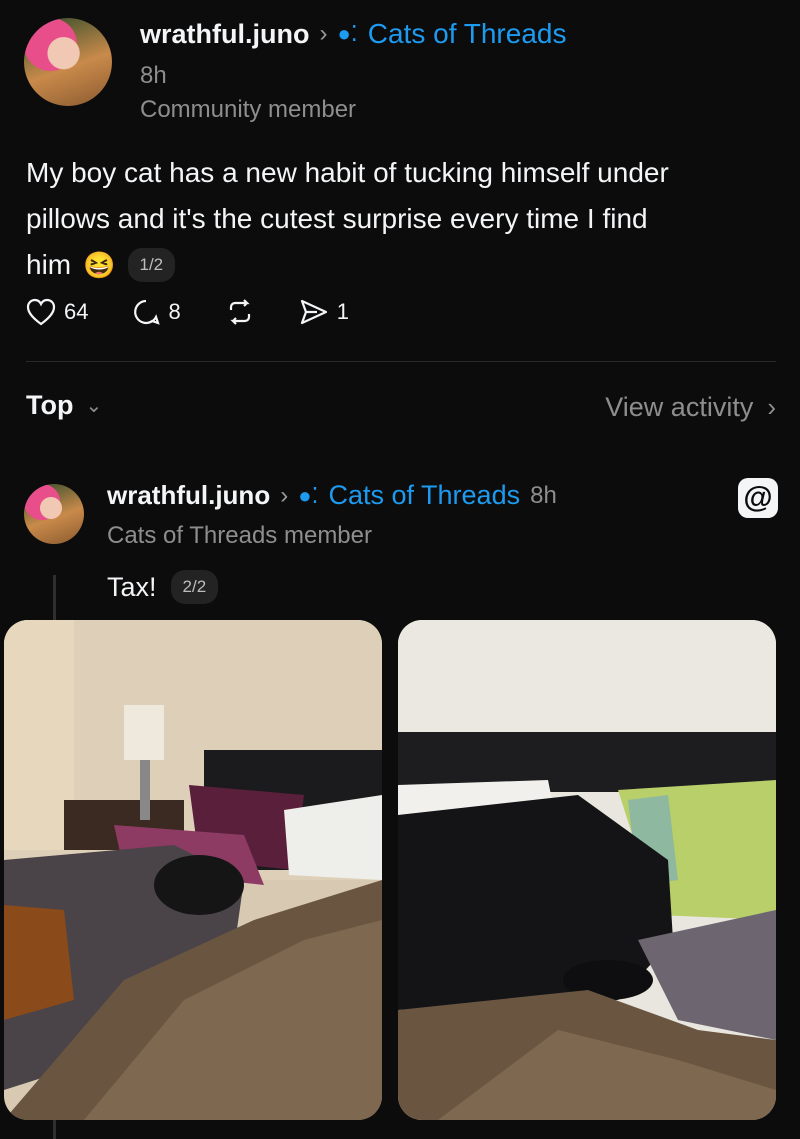 The width and height of the screenshot is (800, 1139). I want to click on post-text: Tax!, so click(132, 586).